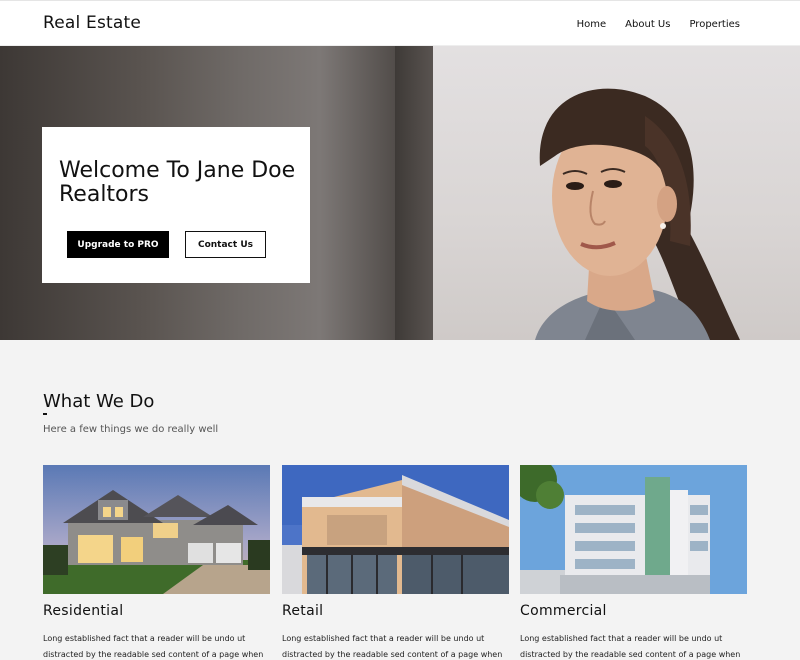 The width and height of the screenshot is (800, 660). Describe the element at coordinates (592, 24) in the screenshot. I see `nav-home: Home` at that location.